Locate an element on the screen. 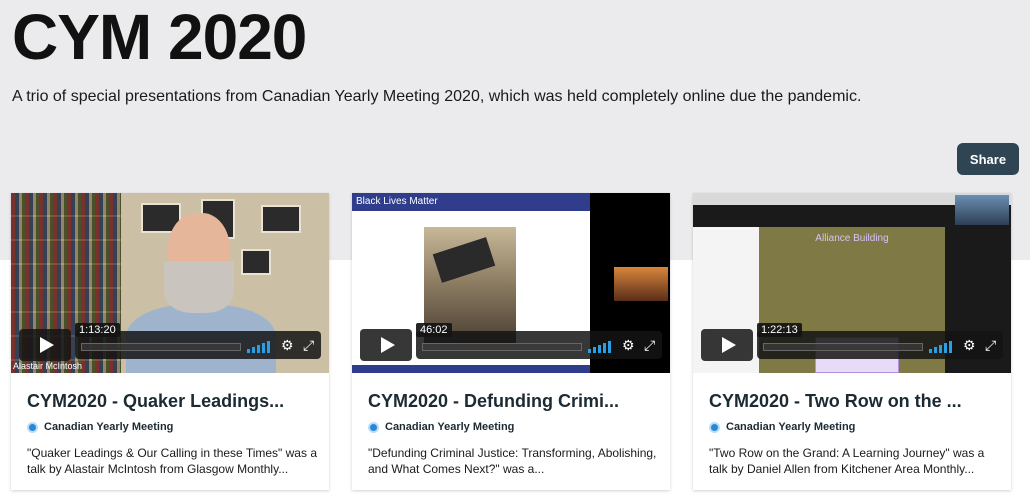  page-title: CYM 2020 is located at coordinates (159, 37).